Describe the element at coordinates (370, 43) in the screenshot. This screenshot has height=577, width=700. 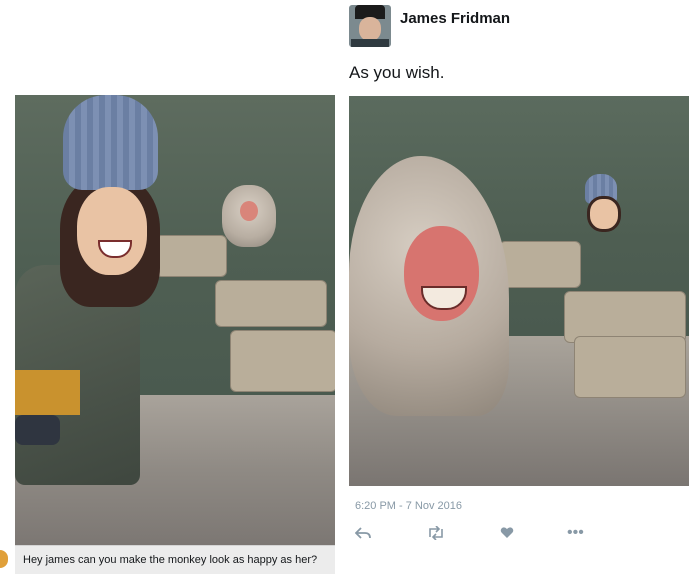
I see `avatar-shirt` at that location.